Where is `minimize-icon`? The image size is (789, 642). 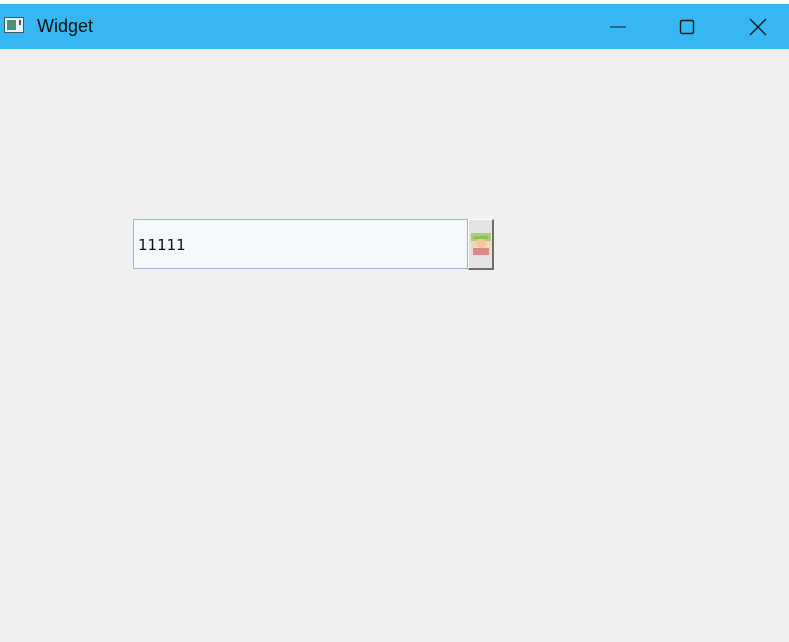
minimize-icon is located at coordinates (618, 26).